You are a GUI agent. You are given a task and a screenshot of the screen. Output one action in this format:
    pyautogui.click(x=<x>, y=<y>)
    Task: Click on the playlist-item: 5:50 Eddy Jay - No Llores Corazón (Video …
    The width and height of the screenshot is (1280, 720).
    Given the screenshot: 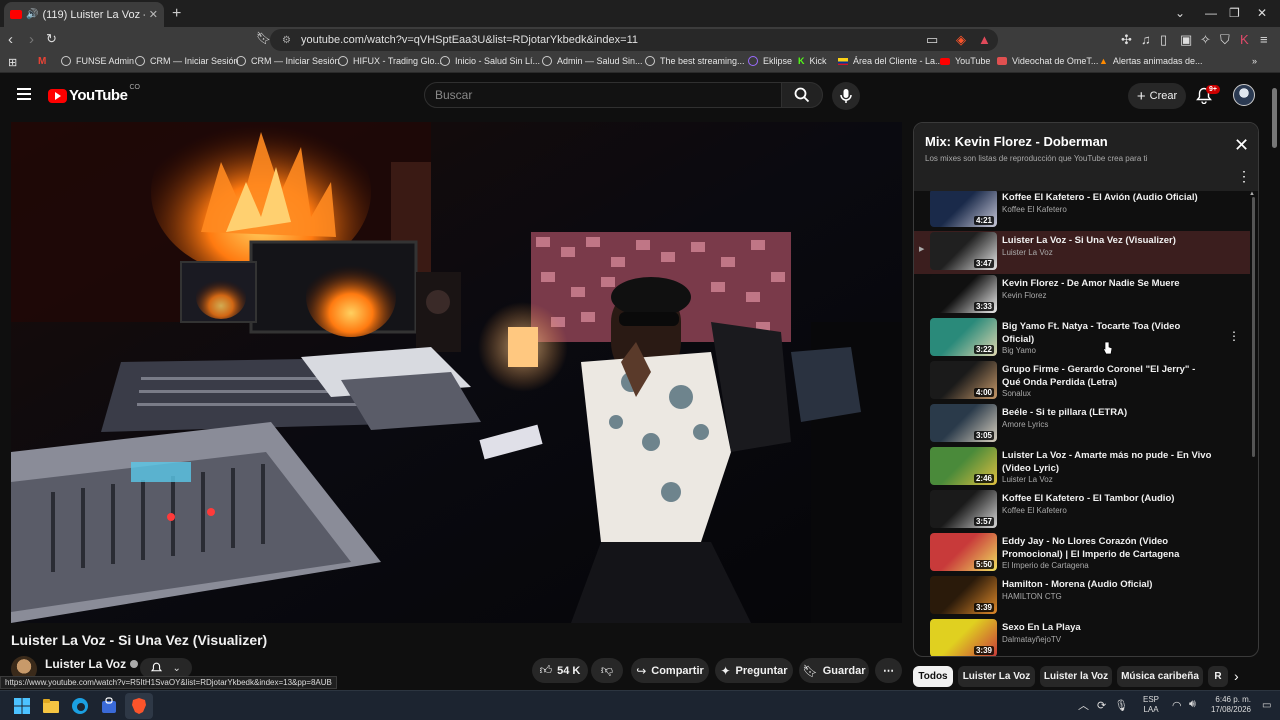 What is the action you would take?
    pyautogui.click(x=1082, y=553)
    